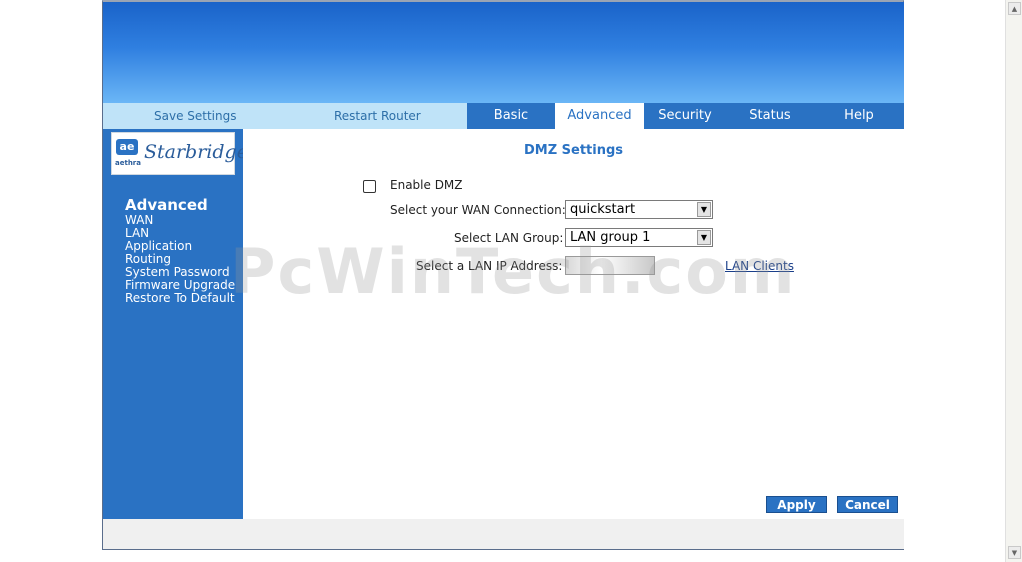  Describe the element at coordinates (796, 504) in the screenshot. I see `apply-button: Apply` at that location.